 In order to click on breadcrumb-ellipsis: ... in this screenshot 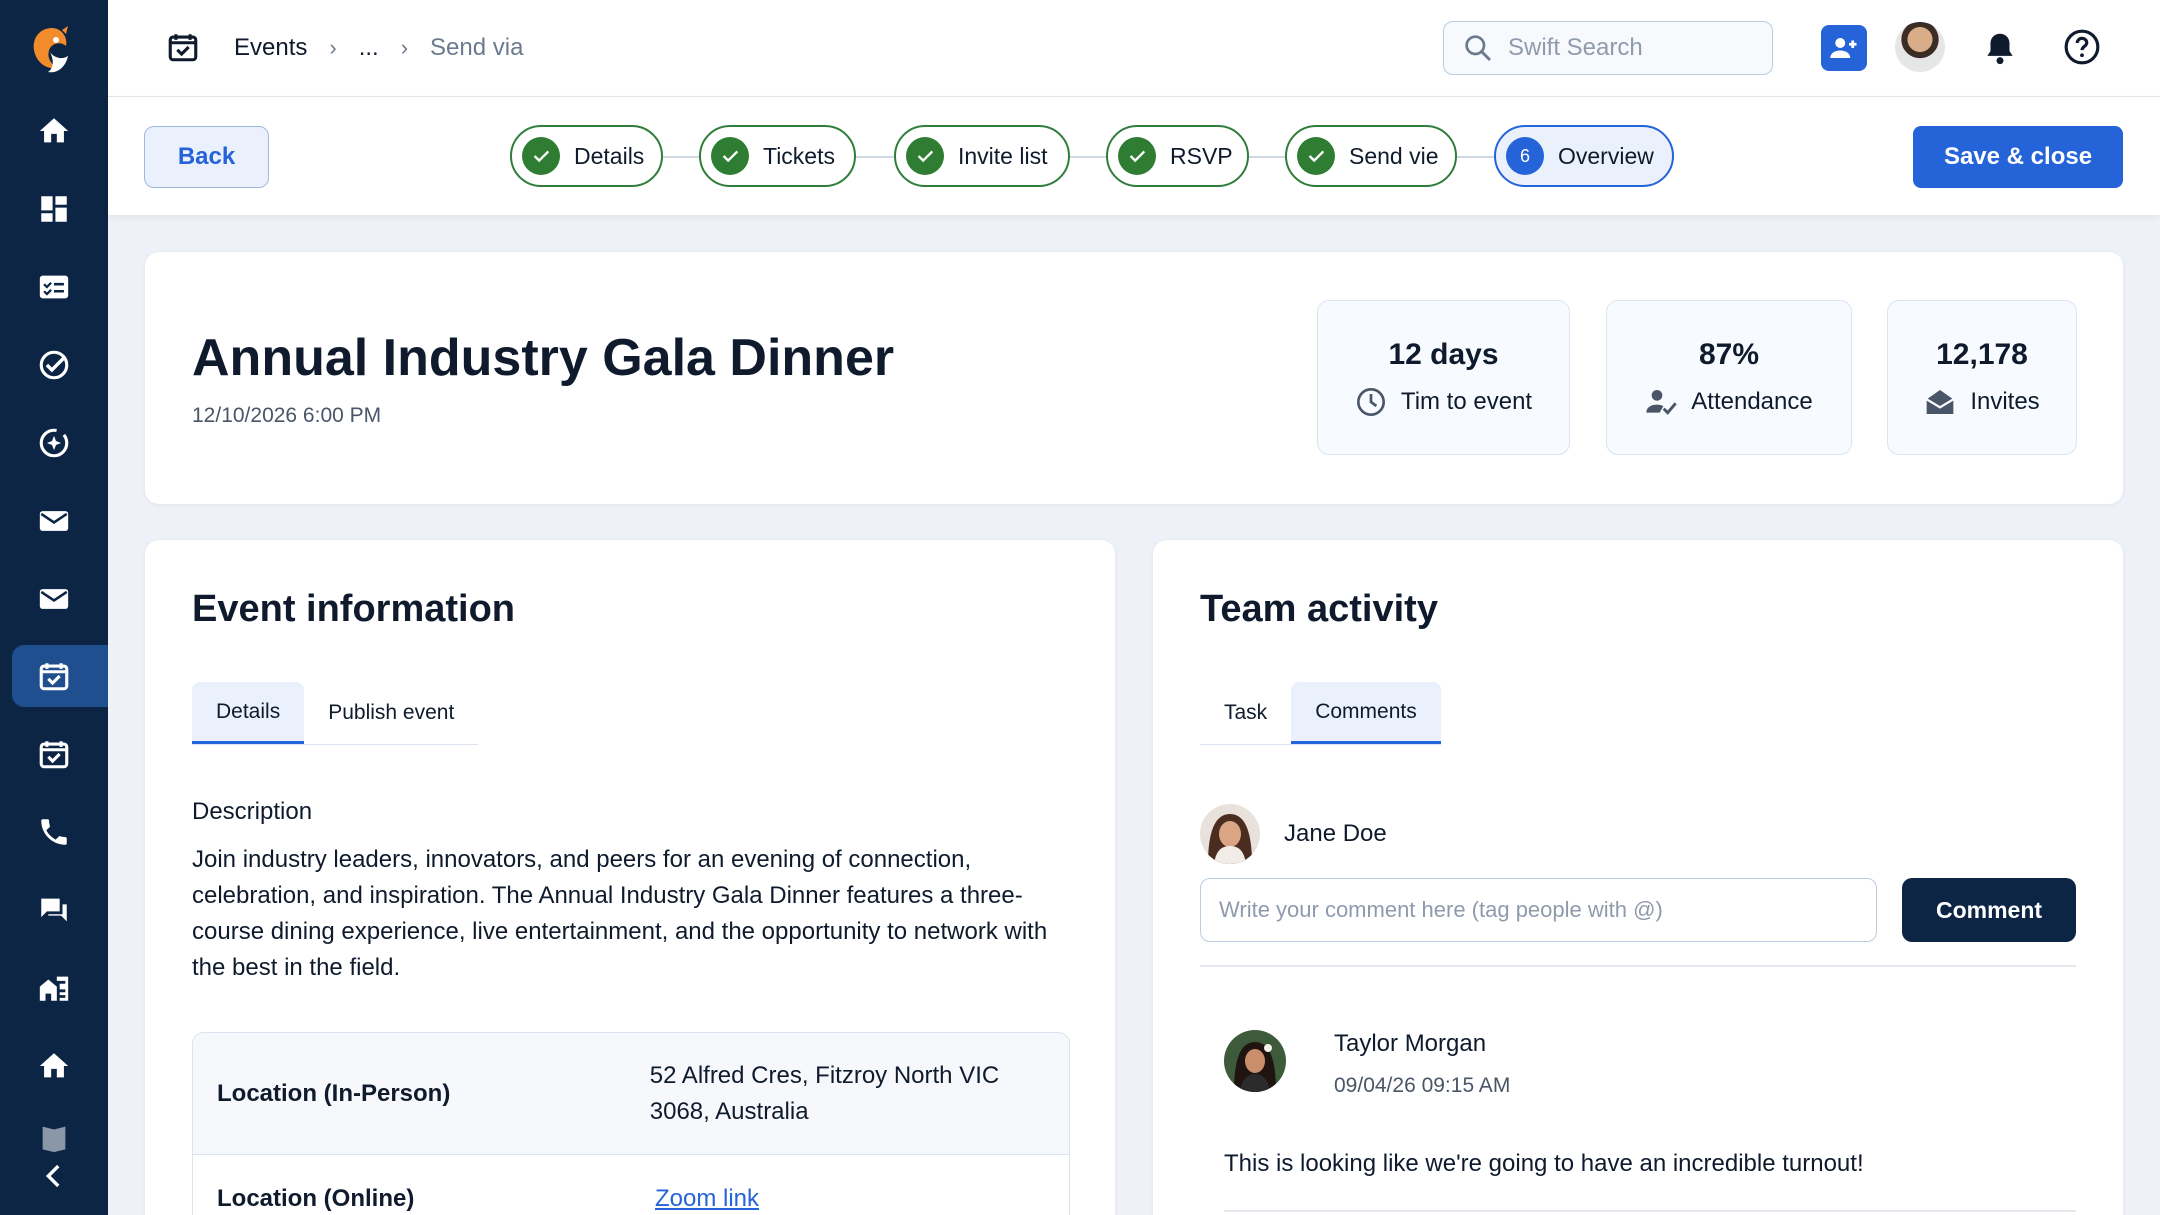, I will do `click(369, 48)`.